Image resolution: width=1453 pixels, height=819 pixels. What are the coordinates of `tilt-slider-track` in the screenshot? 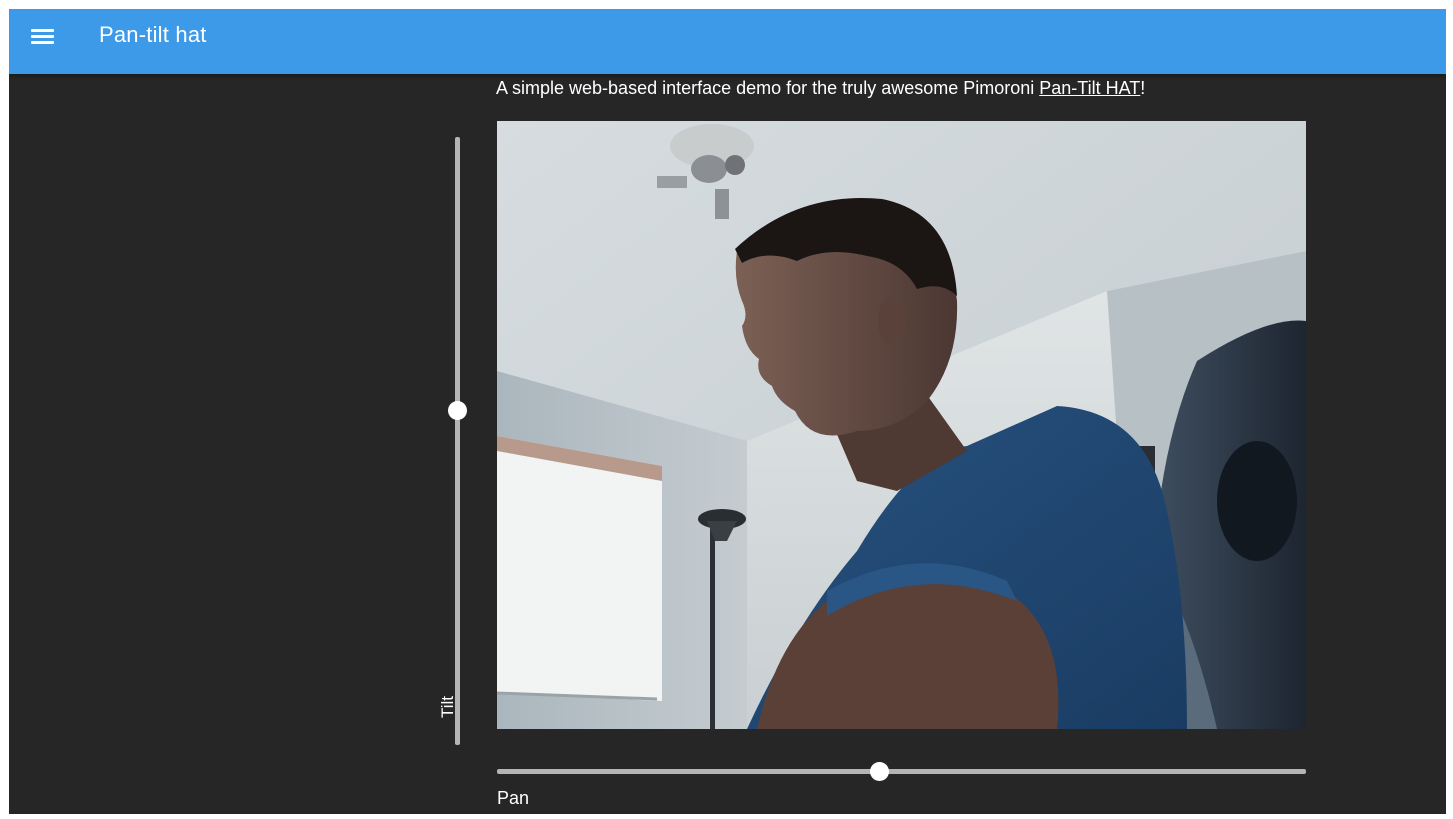 It's located at (457, 441).